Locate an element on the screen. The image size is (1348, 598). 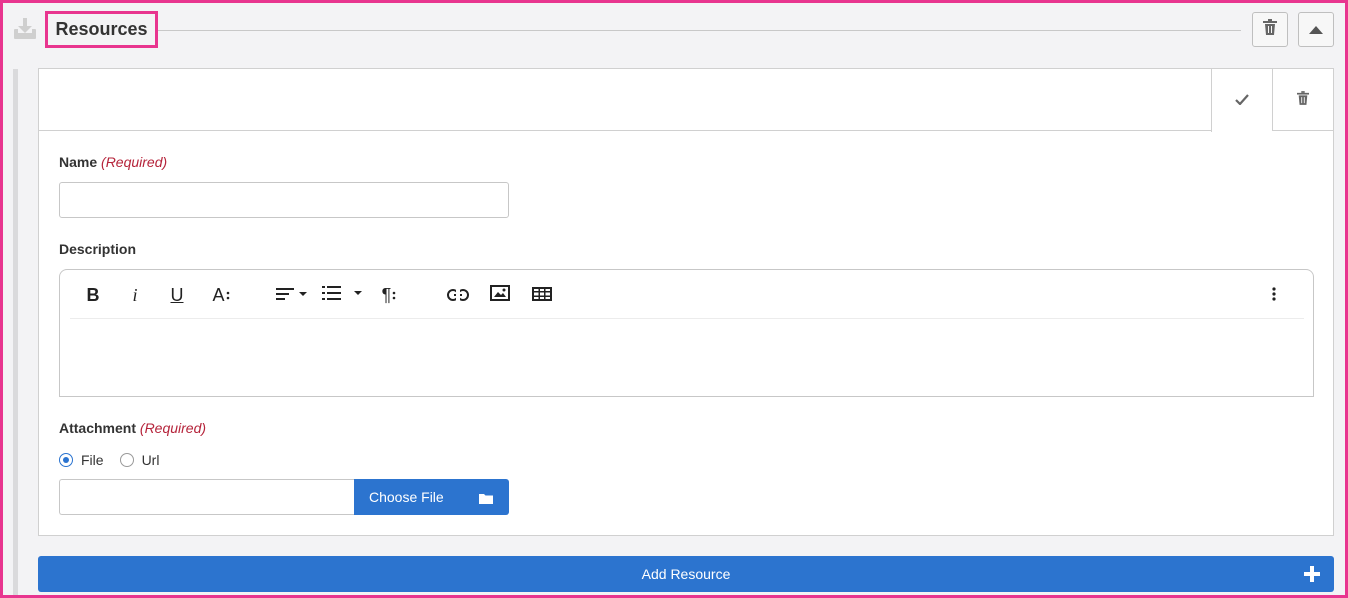
description-label: Description is located at coordinates (98, 249).